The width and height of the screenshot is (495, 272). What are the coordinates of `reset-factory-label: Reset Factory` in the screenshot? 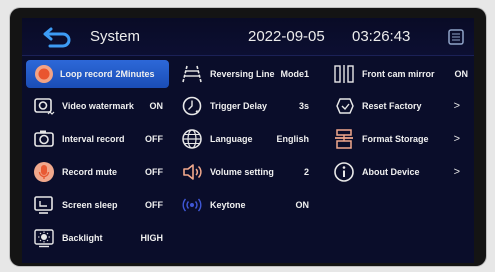 It's located at (392, 106).